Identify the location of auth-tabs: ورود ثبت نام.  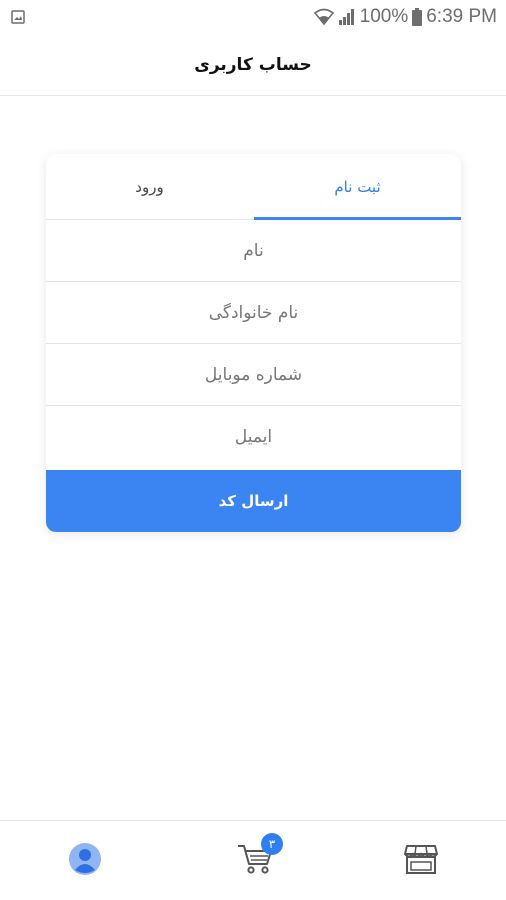
(253, 187).